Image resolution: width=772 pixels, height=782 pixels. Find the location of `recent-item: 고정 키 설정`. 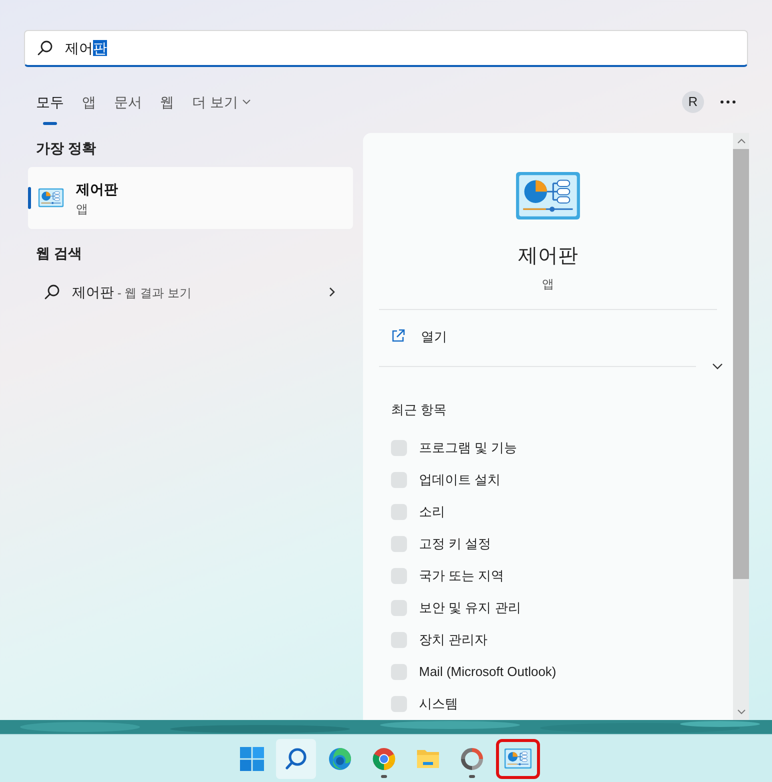

recent-item: 고정 키 설정 is located at coordinates (548, 544).